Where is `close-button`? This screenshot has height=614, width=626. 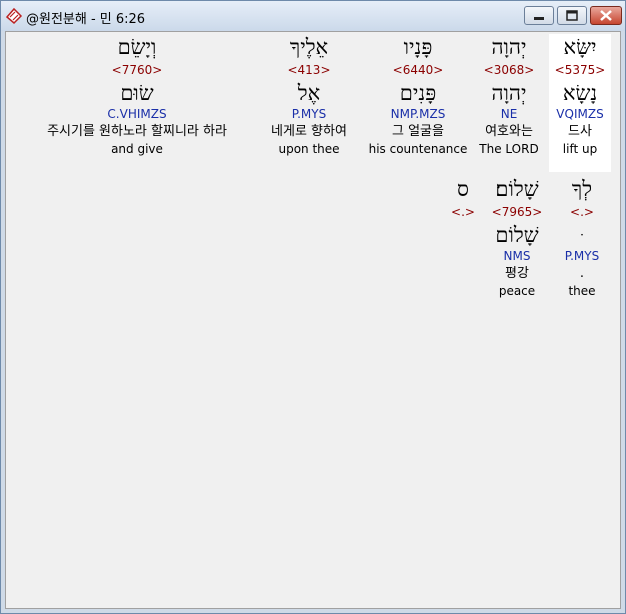
close-button is located at coordinates (606, 15).